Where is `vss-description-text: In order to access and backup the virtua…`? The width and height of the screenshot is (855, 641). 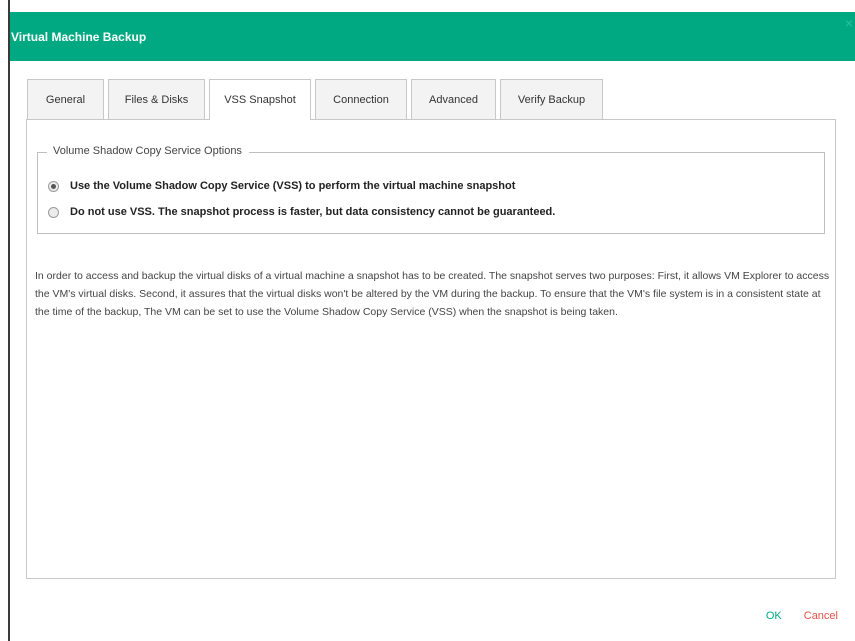 vss-description-text: In order to access and backup the virtua… is located at coordinates (432, 294).